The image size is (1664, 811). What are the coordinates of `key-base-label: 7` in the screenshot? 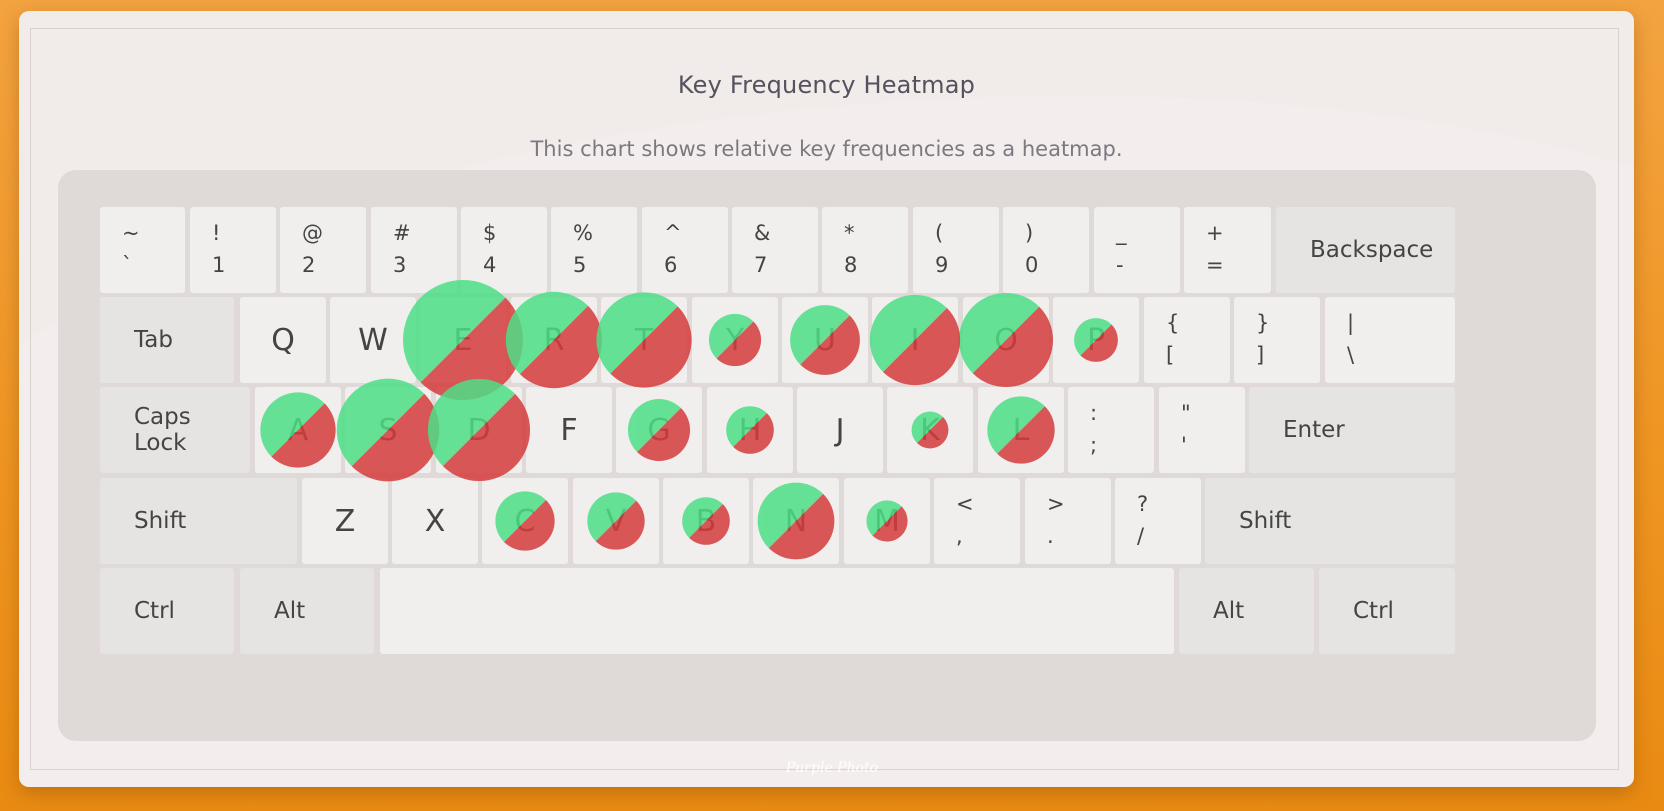 It's located at (761, 265).